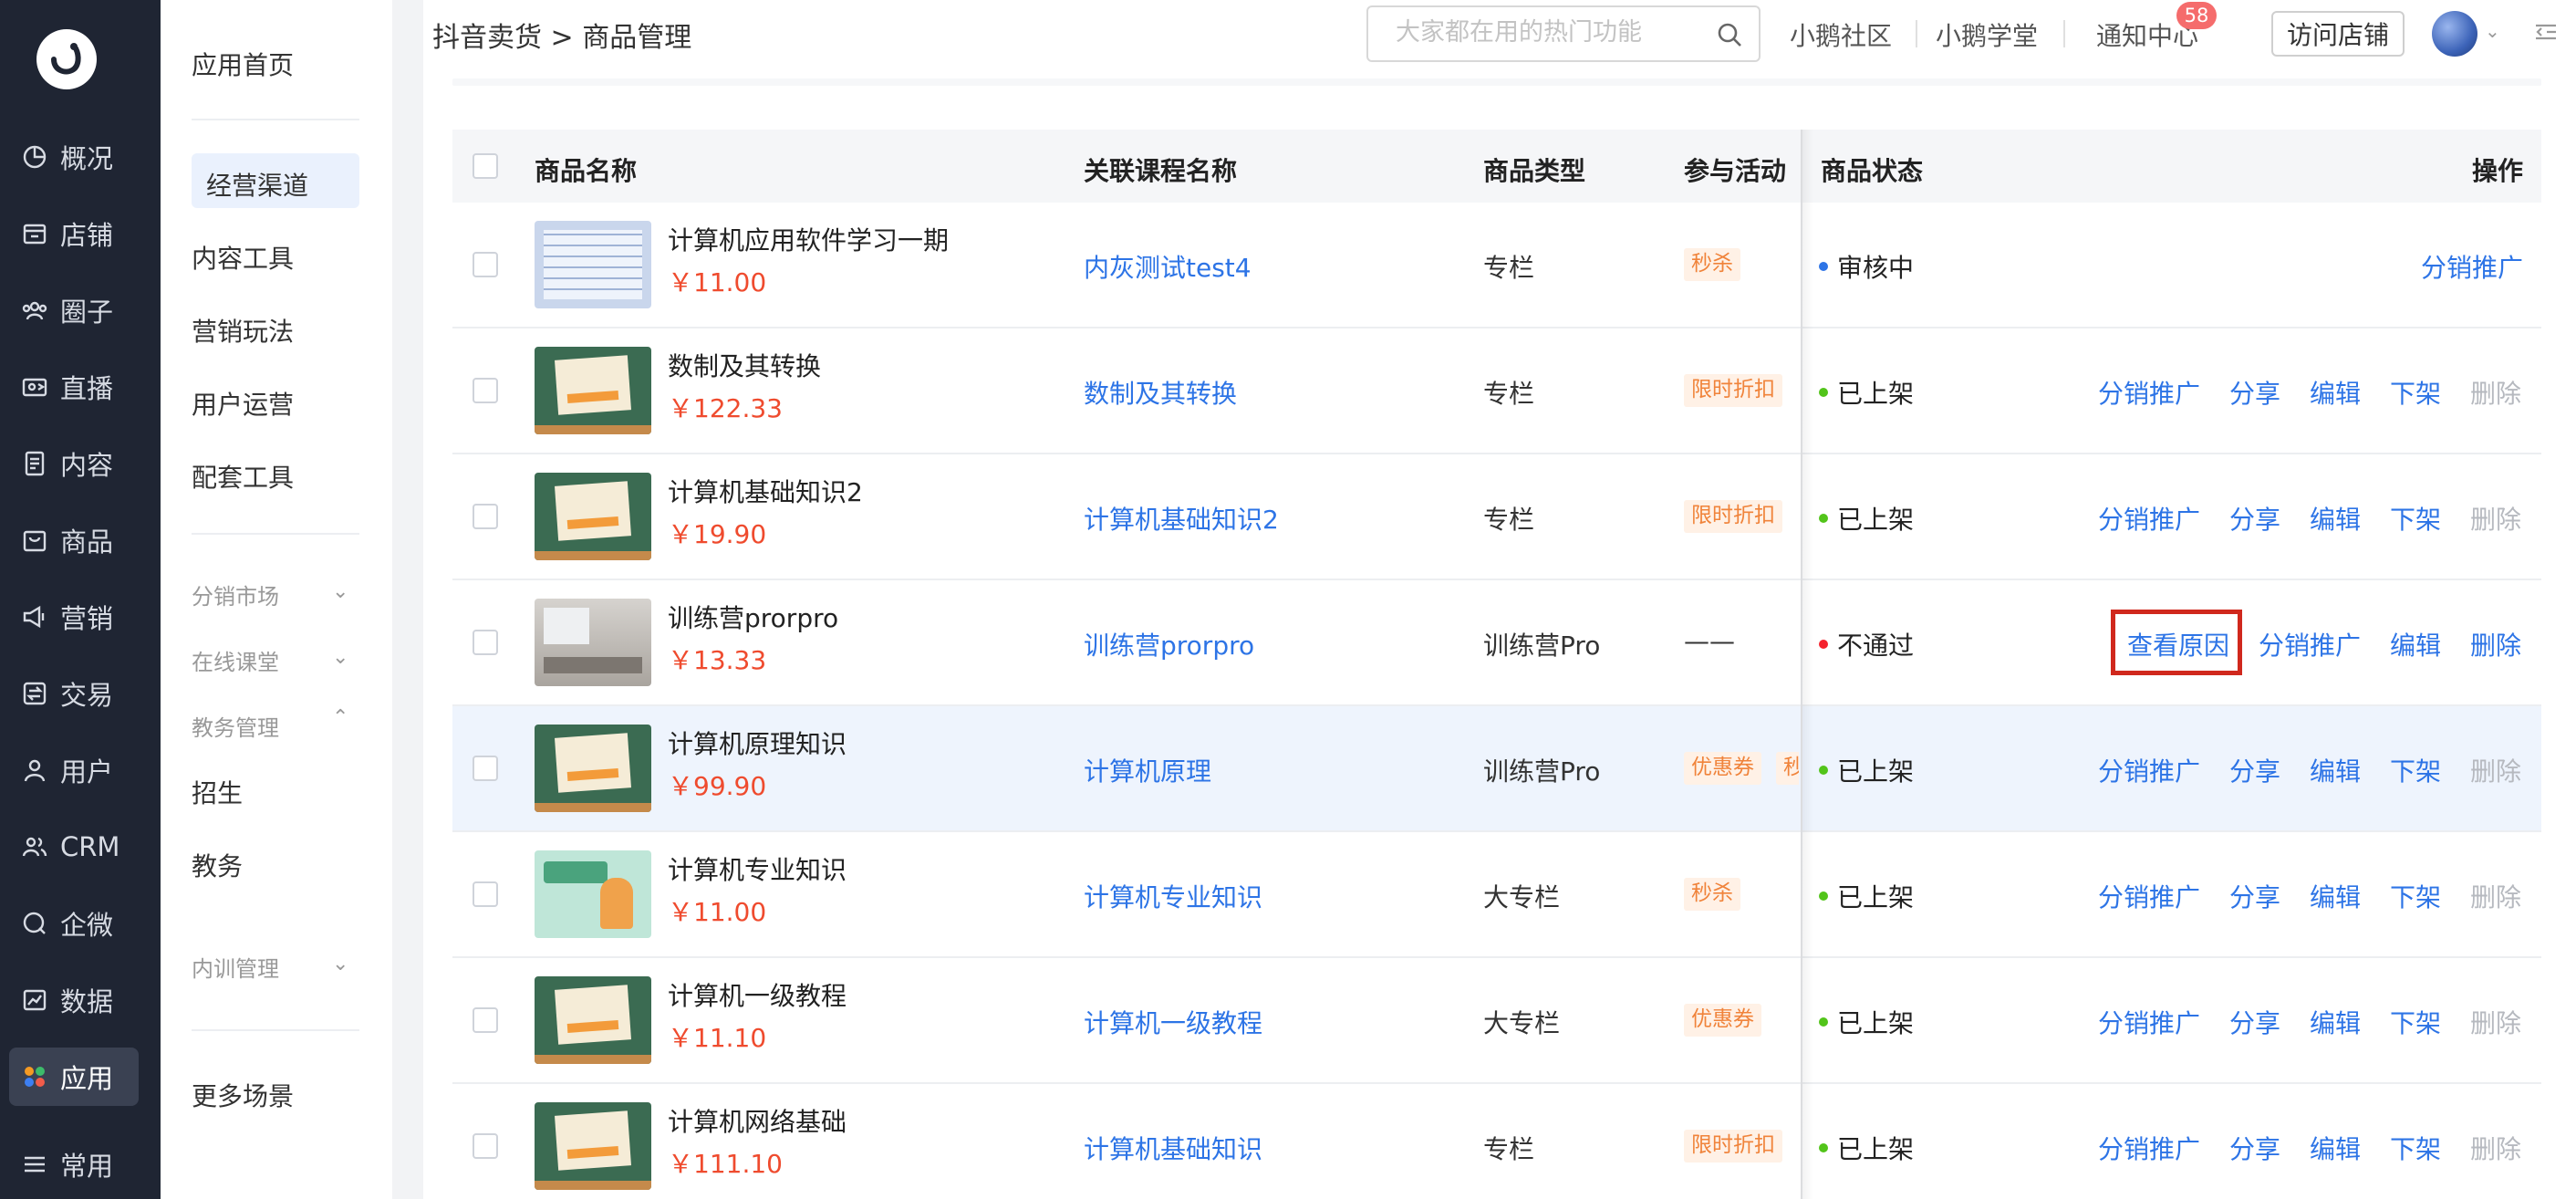  Describe the element at coordinates (80, 1000) in the screenshot. I see `nav-item-data: 数据` at that location.